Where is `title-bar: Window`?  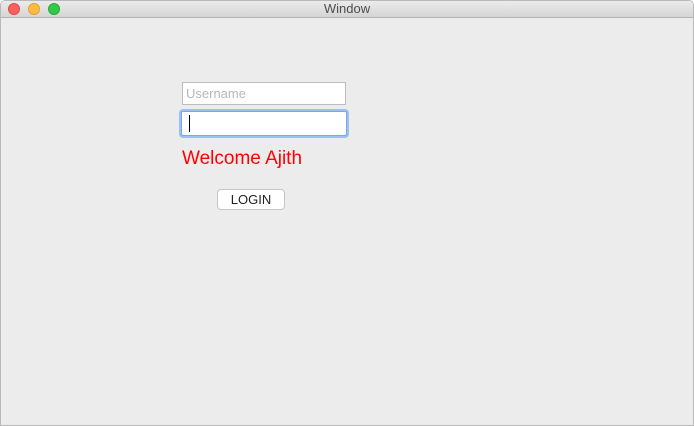 title-bar: Window is located at coordinates (347, 9).